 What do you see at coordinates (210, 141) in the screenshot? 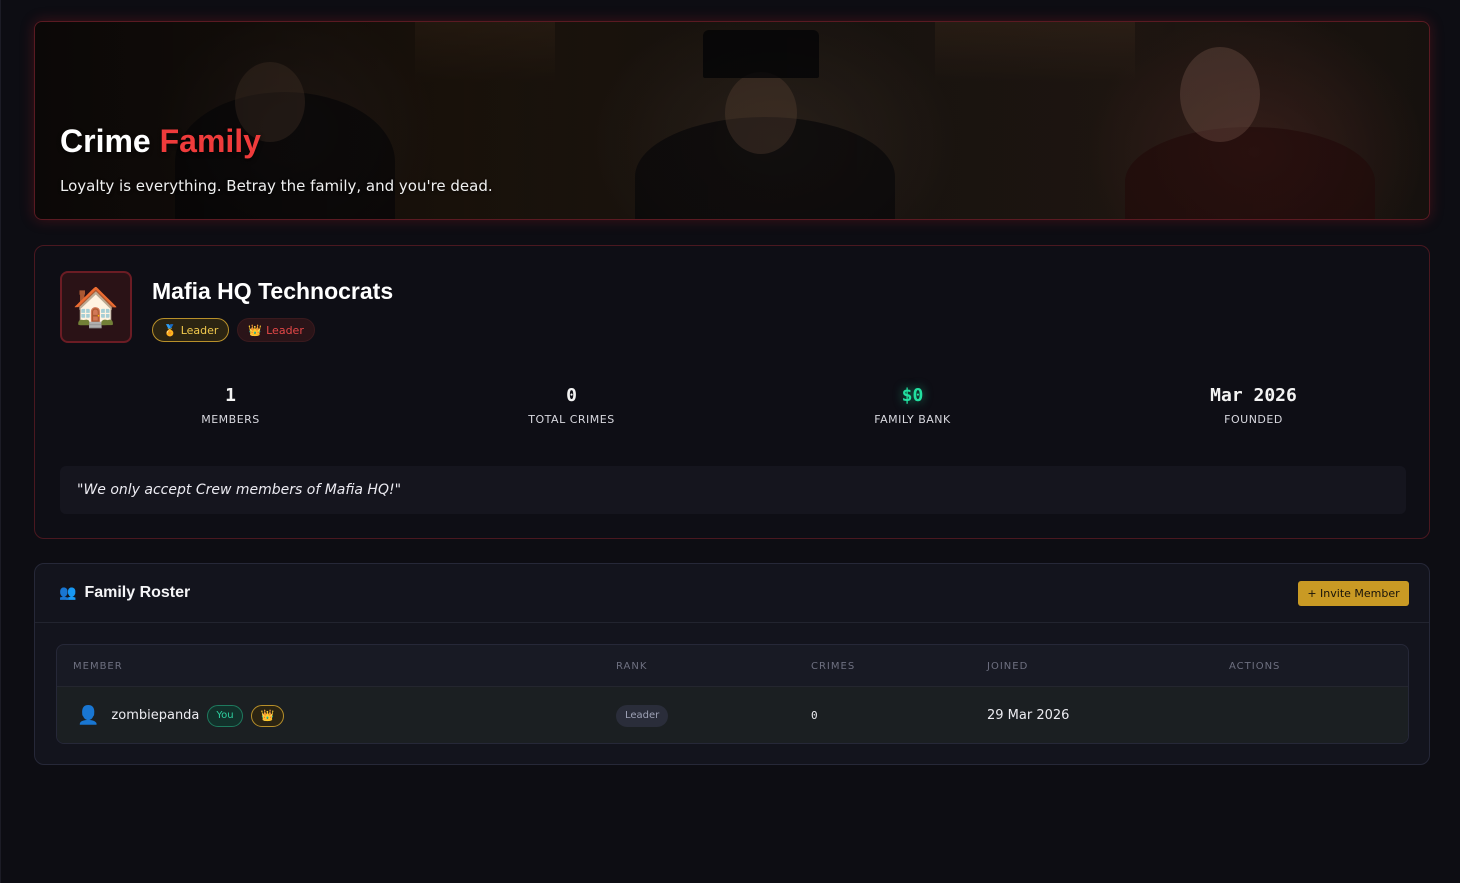
I see `page-title-accent: Family` at bounding box center [210, 141].